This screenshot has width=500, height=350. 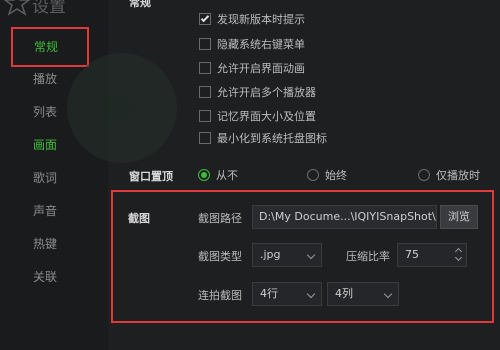 What do you see at coordinates (344, 217) in the screenshot?
I see `screenshot-path-input: D:\My Docume...\IQIYISnapShot\` at bounding box center [344, 217].